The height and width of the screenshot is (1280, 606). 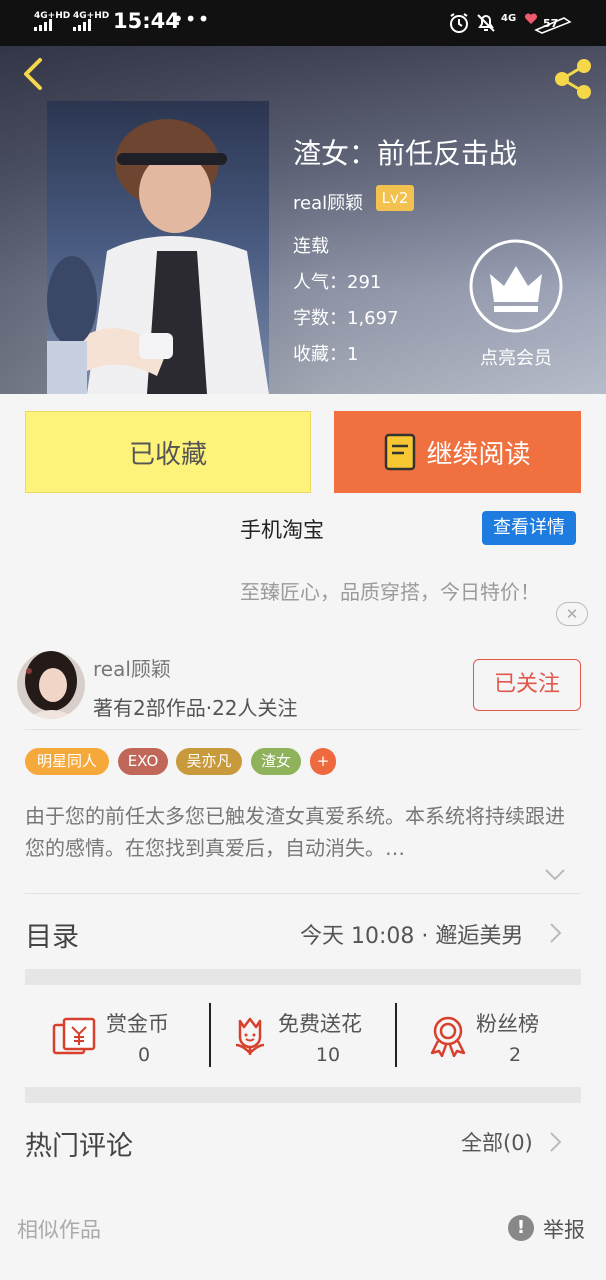 What do you see at coordinates (448, 1036) in the screenshot?
I see `fan-medal-icon` at bounding box center [448, 1036].